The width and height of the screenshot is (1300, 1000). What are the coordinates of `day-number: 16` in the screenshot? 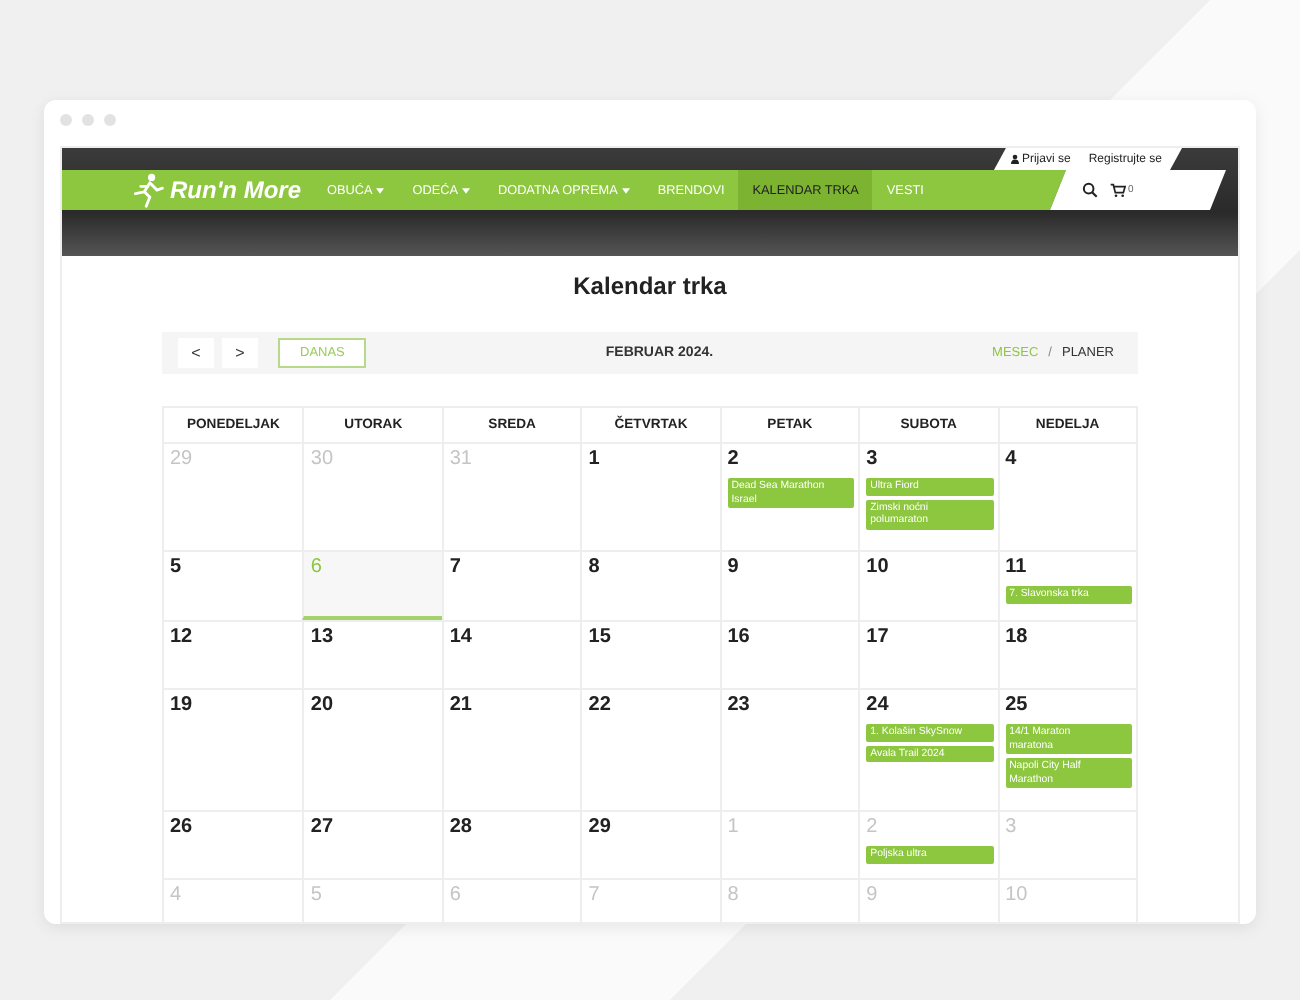 It's located at (739, 637).